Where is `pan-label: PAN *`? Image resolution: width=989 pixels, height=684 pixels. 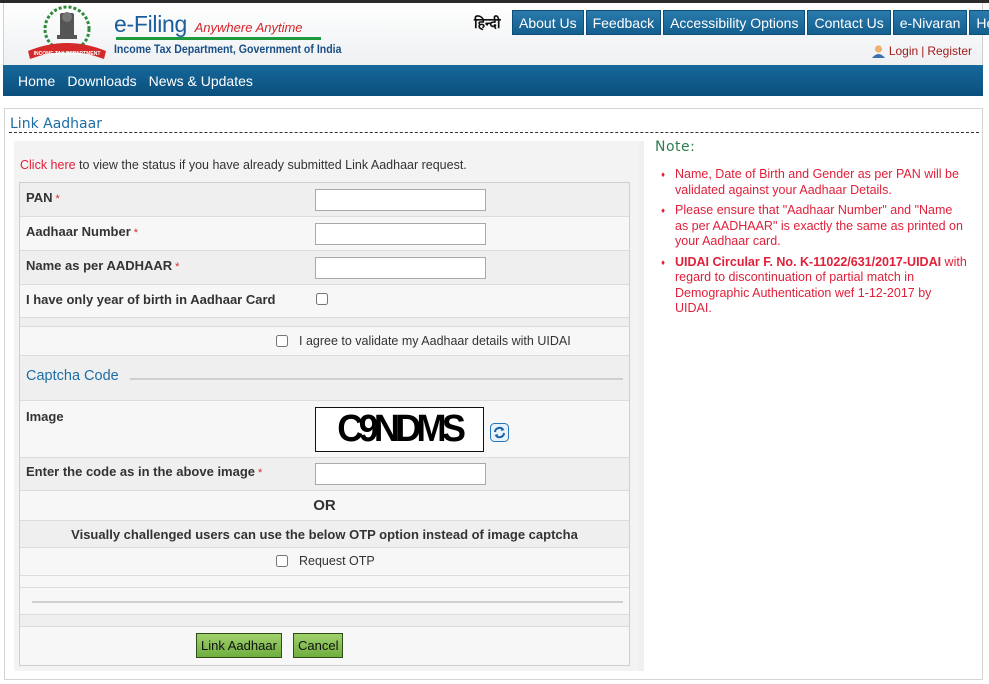
pan-label: PAN * is located at coordinates (43, 197).